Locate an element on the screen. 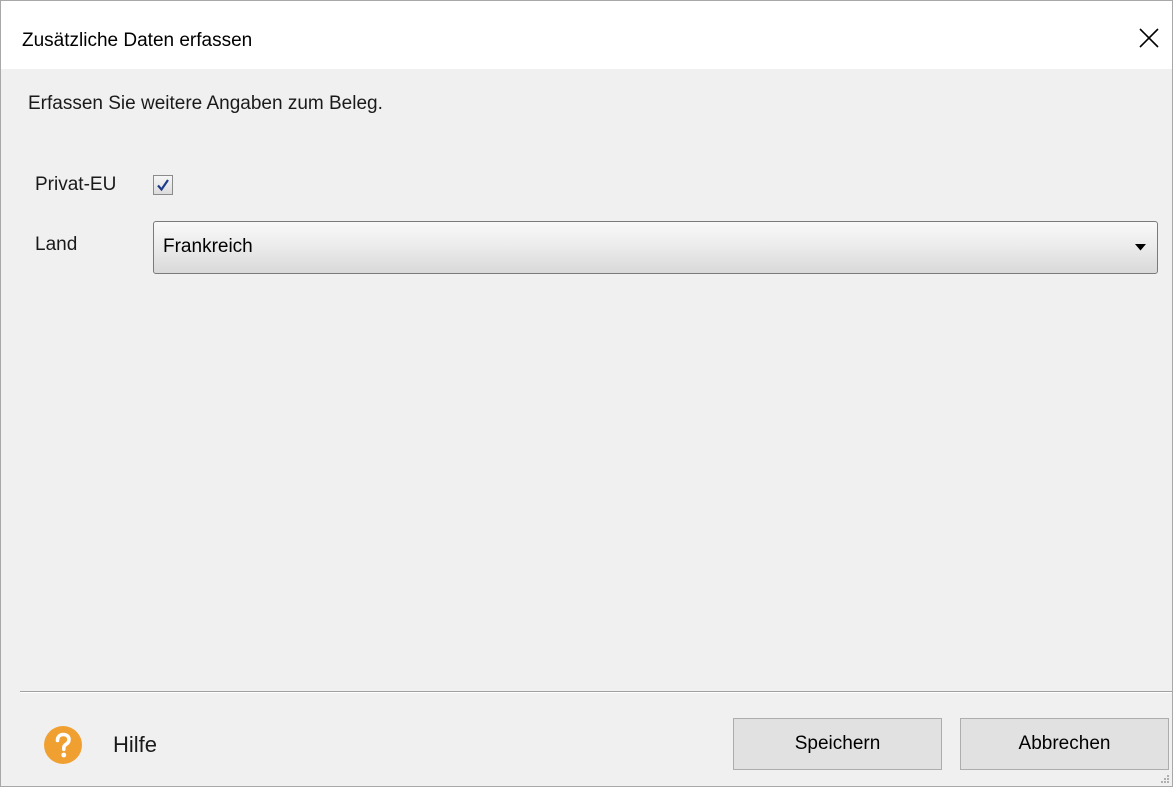 This screenshot has width=1173, height=787. title-bar: Zusätzliche Daten erfassen is located at coordinates (586, 35).